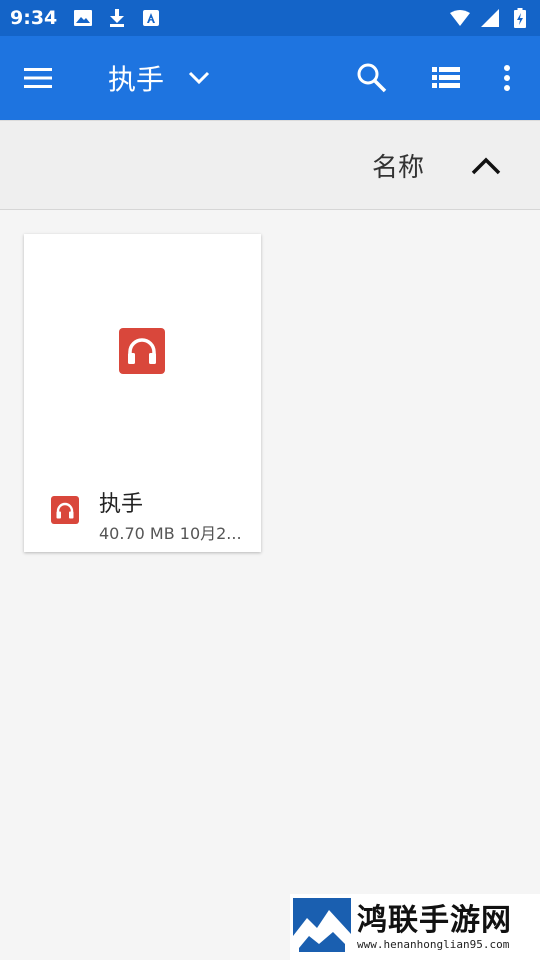 Image resolution: width=540 pixels, height=960 pixels. I want to click on battery-icon, so click(520, 18).